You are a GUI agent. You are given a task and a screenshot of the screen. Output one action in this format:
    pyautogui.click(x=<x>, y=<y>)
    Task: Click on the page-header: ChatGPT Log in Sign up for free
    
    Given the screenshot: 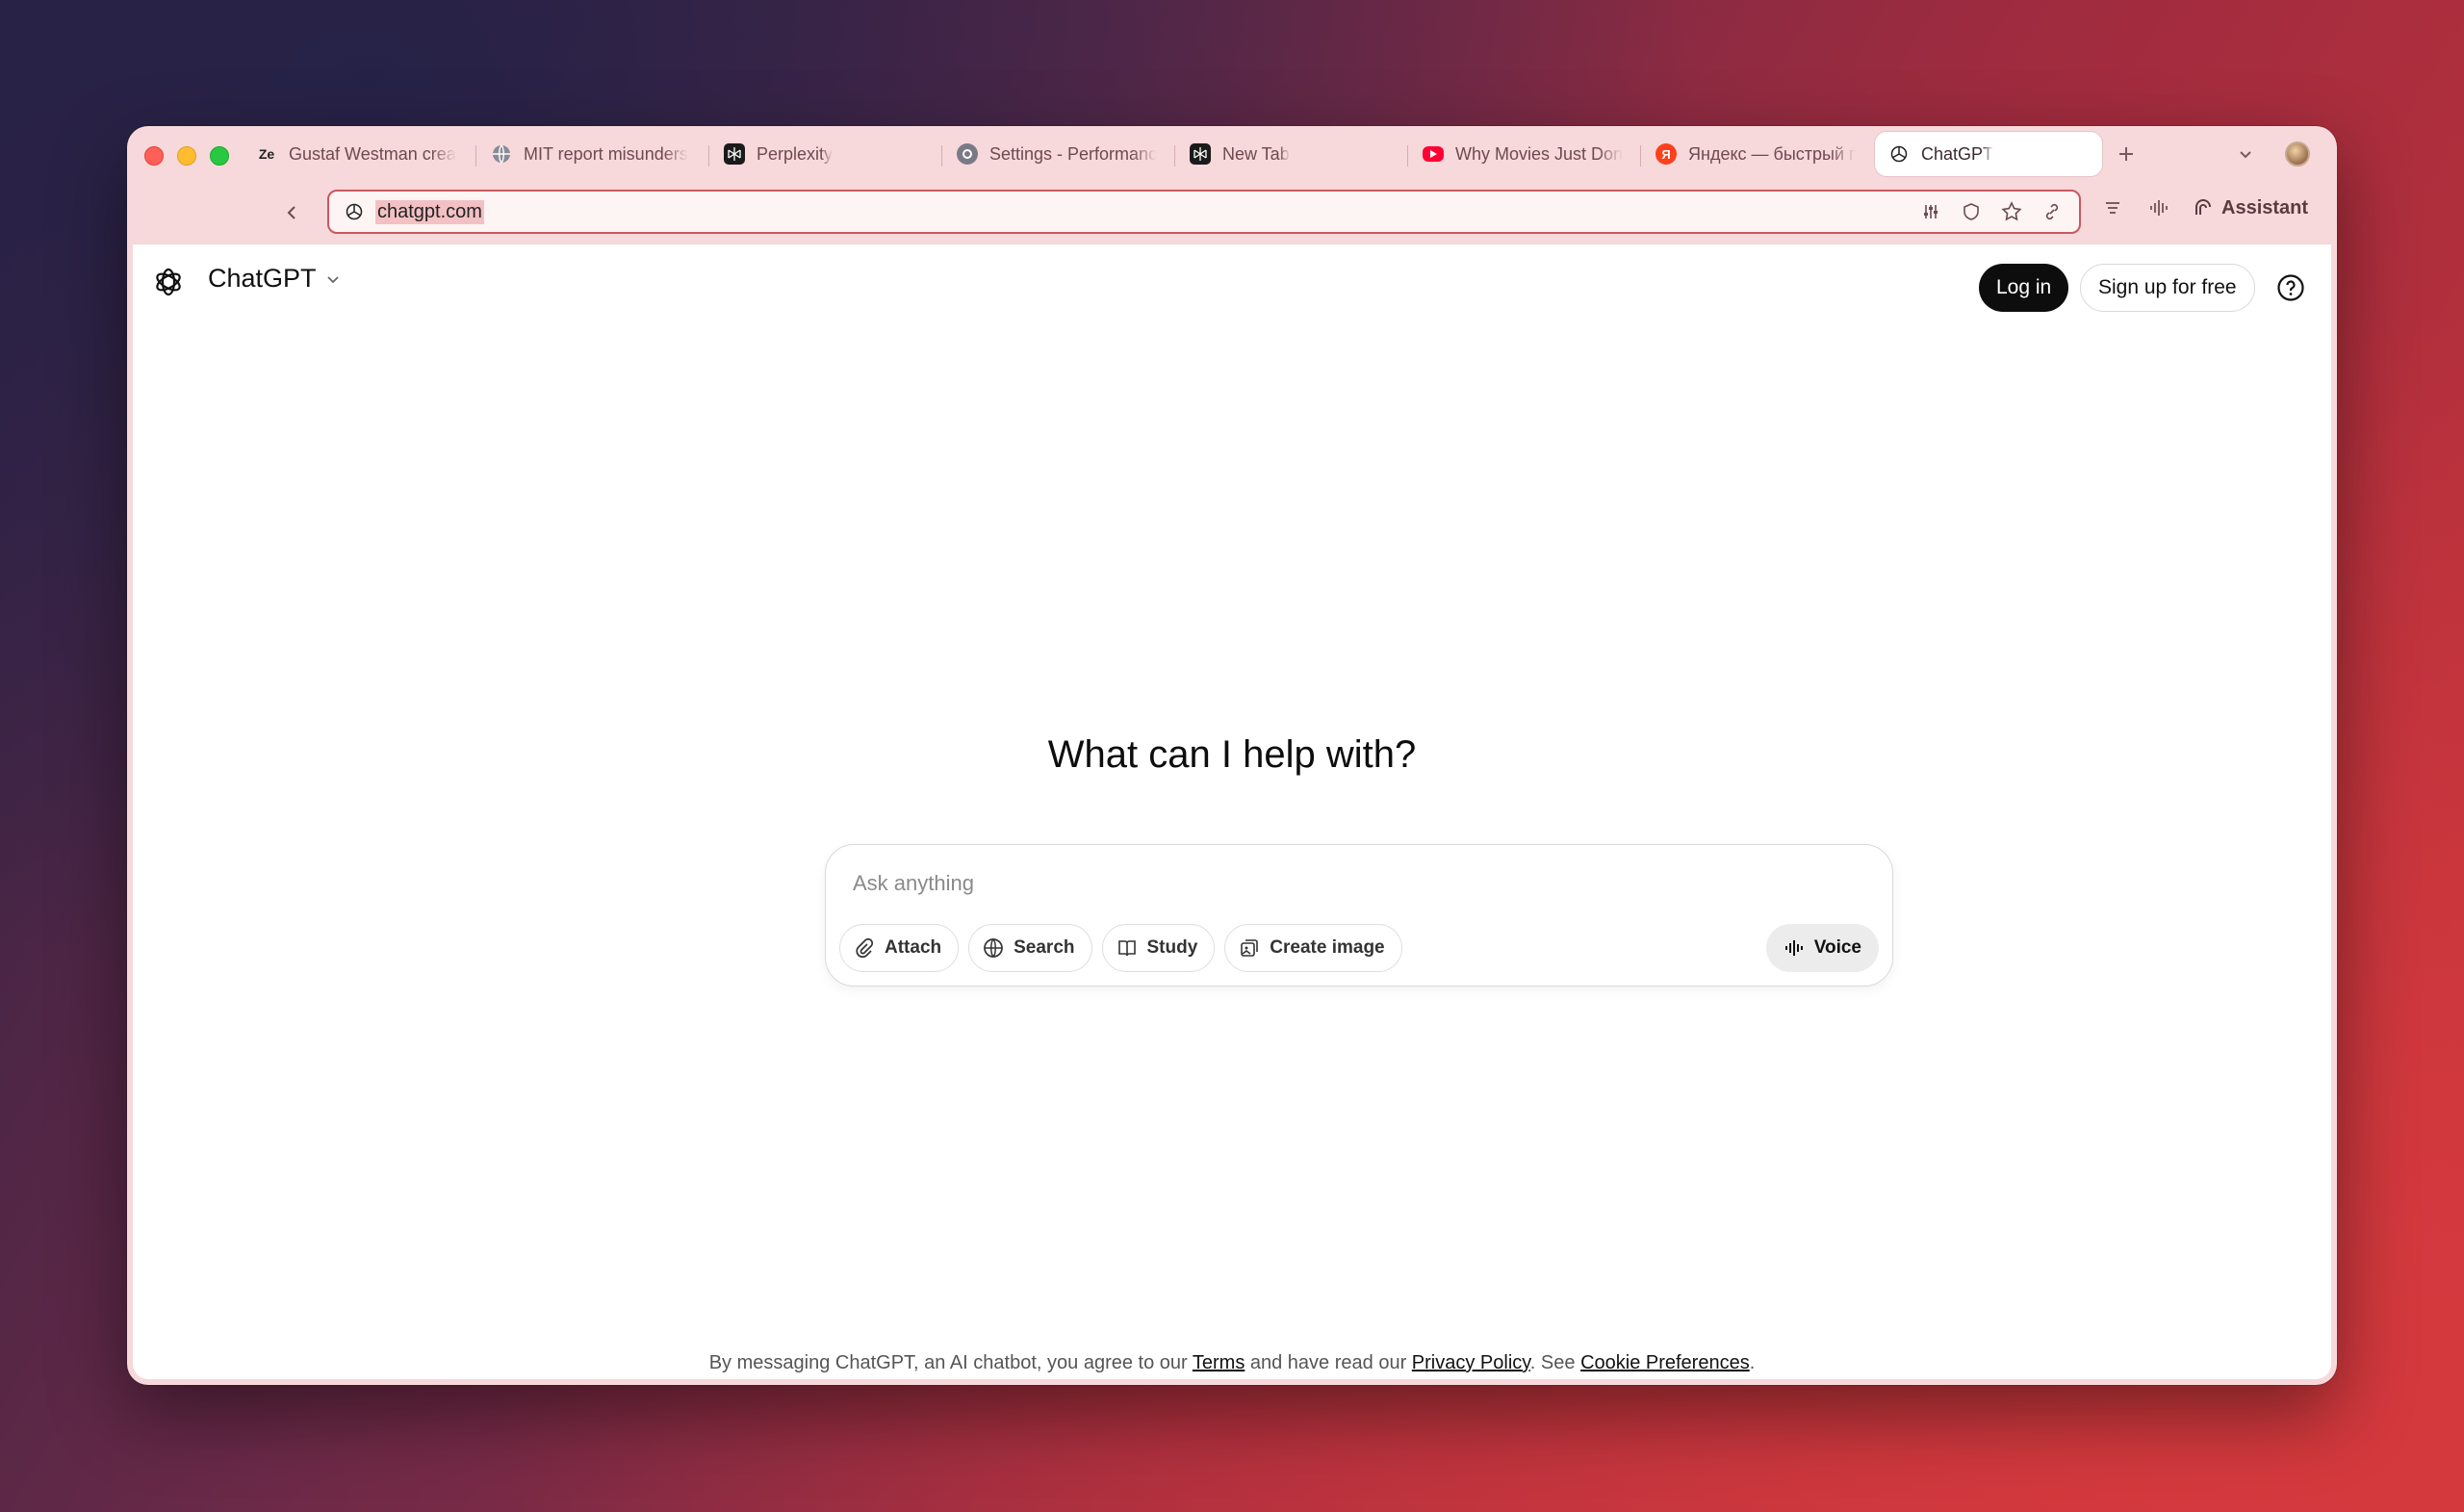 What is the action you would take?
    pyautogui.click(x=1232, y=282)
    